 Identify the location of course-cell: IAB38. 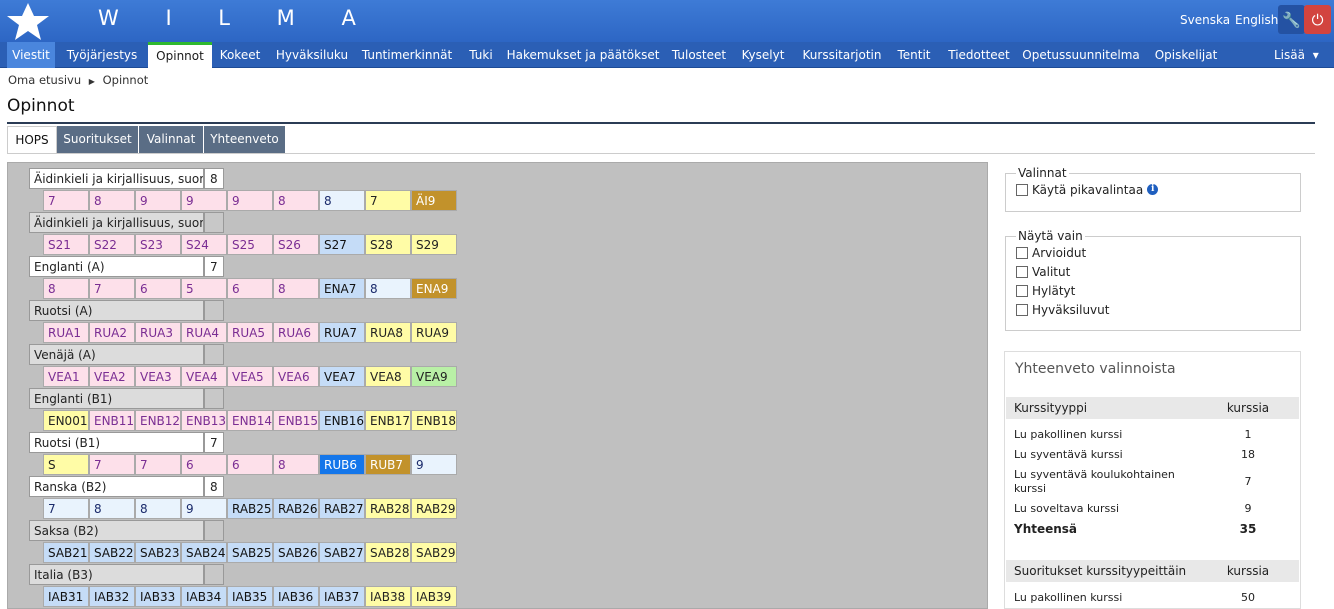
(388, 596).